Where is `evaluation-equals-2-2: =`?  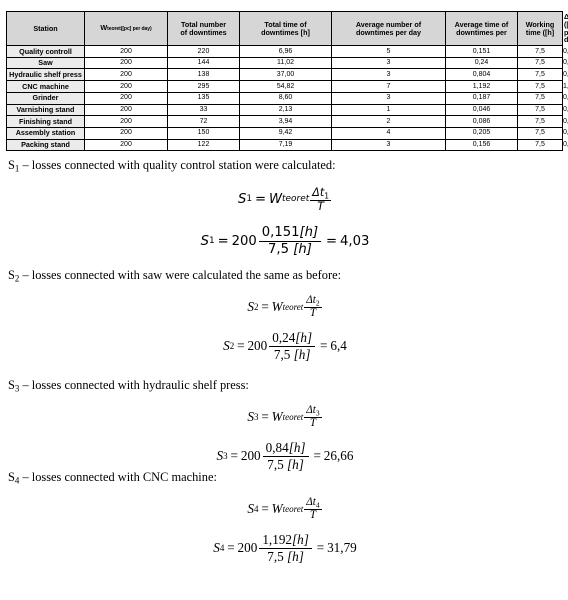 evaluation-equals-2-2: = is located at coordinates (324, 346).